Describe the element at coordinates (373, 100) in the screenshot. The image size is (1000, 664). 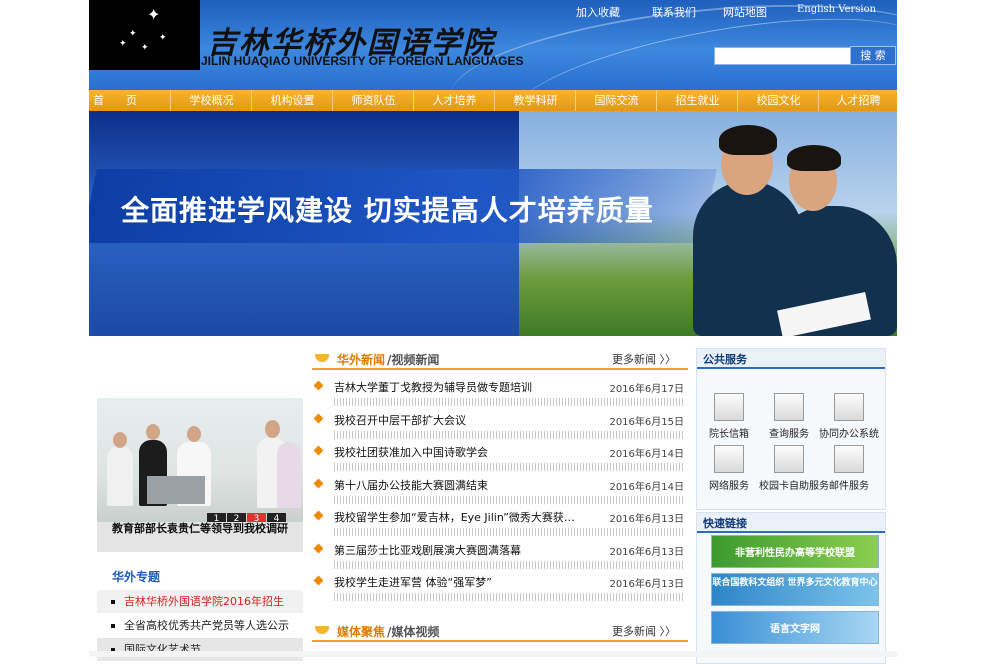
I see `nav-item-faculty: 师资队伍` at that location.